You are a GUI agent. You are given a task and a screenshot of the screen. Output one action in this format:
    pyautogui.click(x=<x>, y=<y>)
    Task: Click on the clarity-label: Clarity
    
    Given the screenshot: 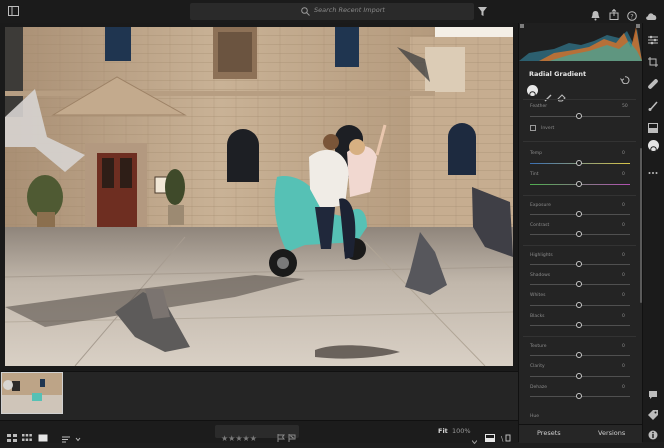 What is the action you would take?
    pyautogui.click(x=537, y=366)
    